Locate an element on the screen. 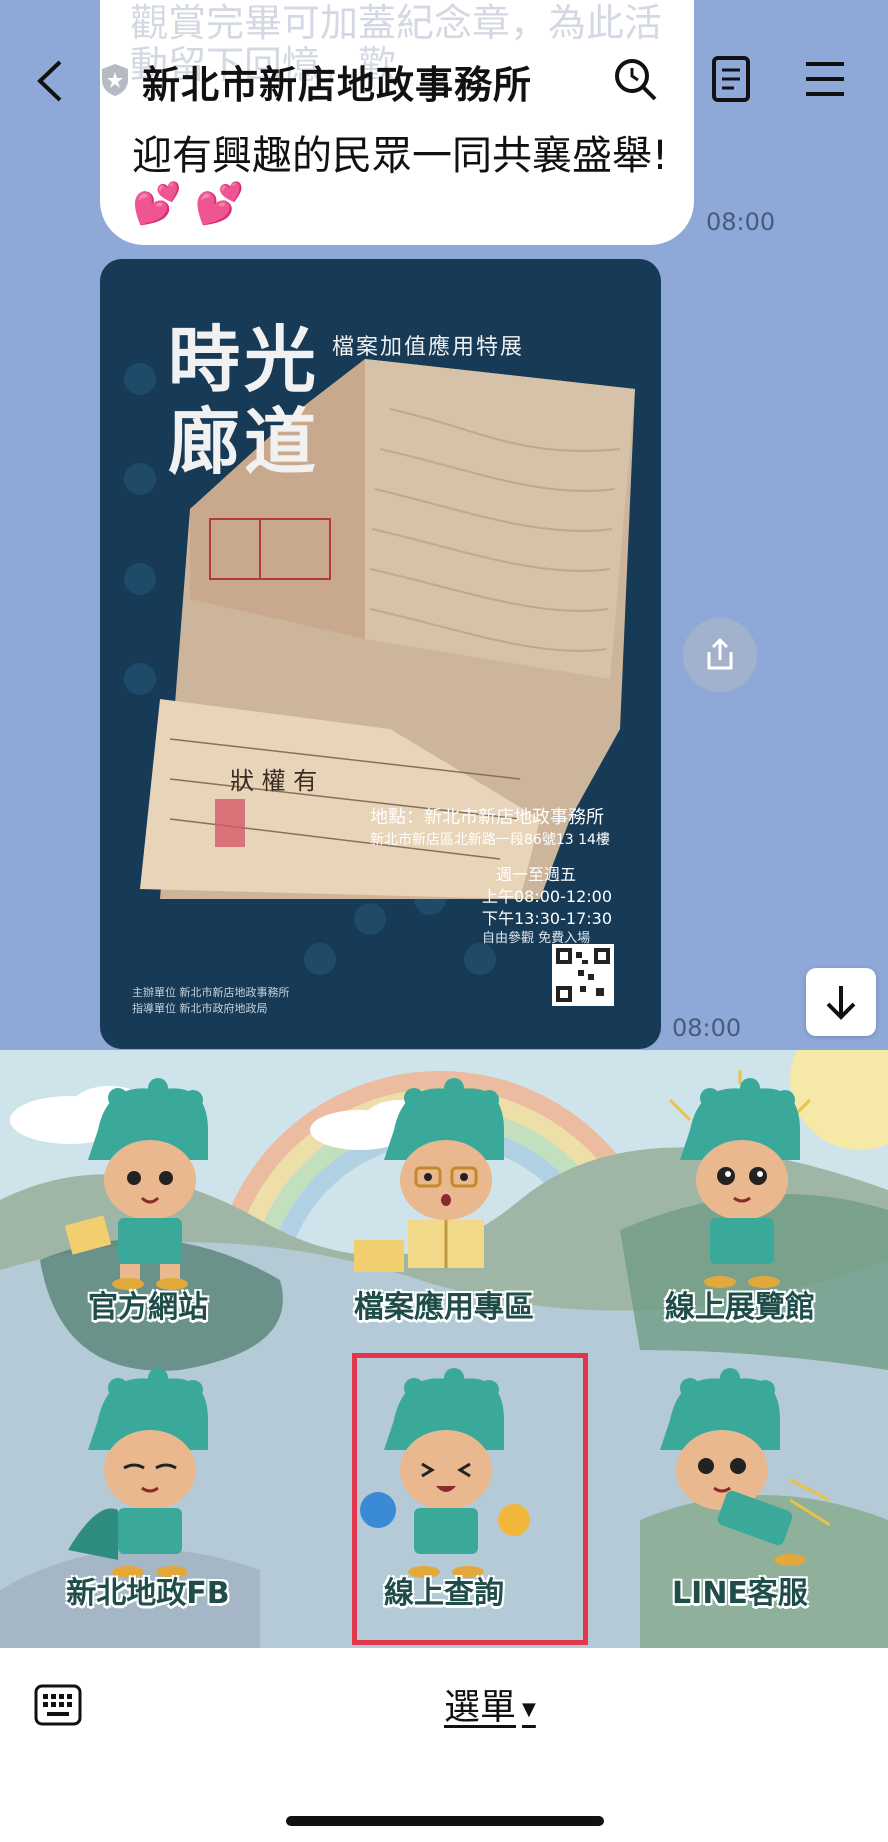  menu-toggle-label: 選單 is located at coordinates (480, 1707).